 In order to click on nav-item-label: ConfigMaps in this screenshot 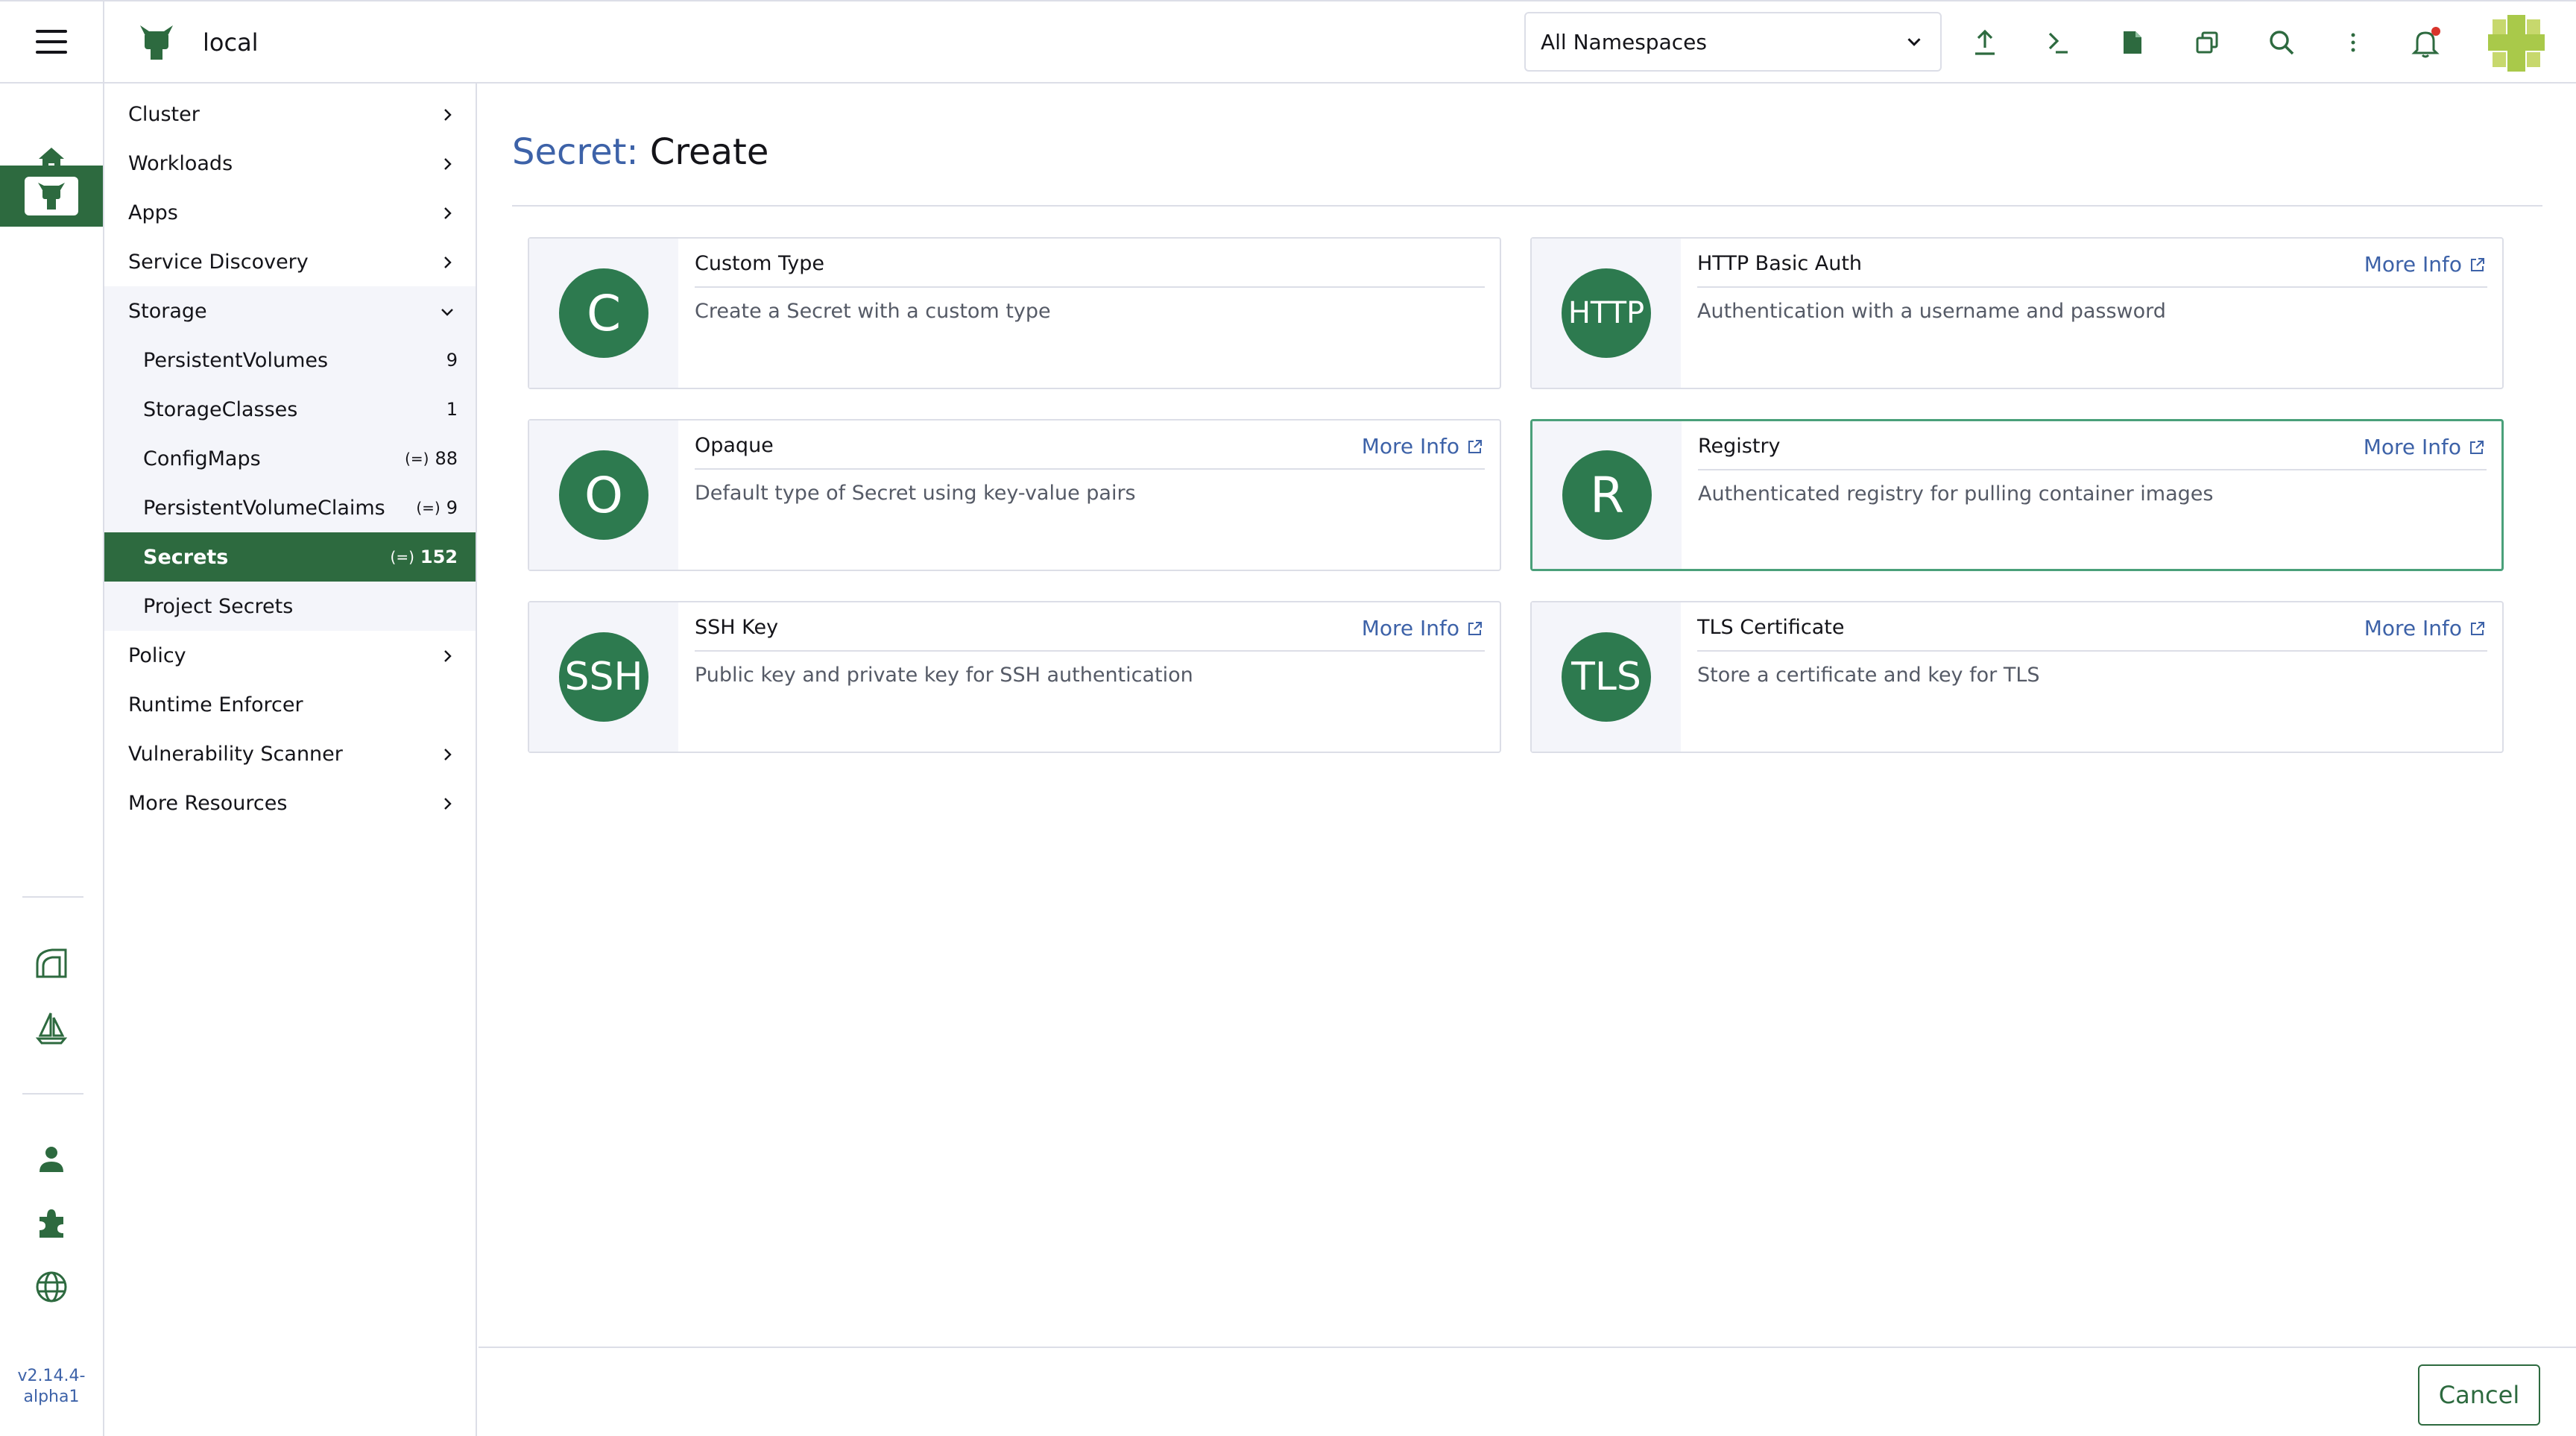, I will do `click(202, 458)`.